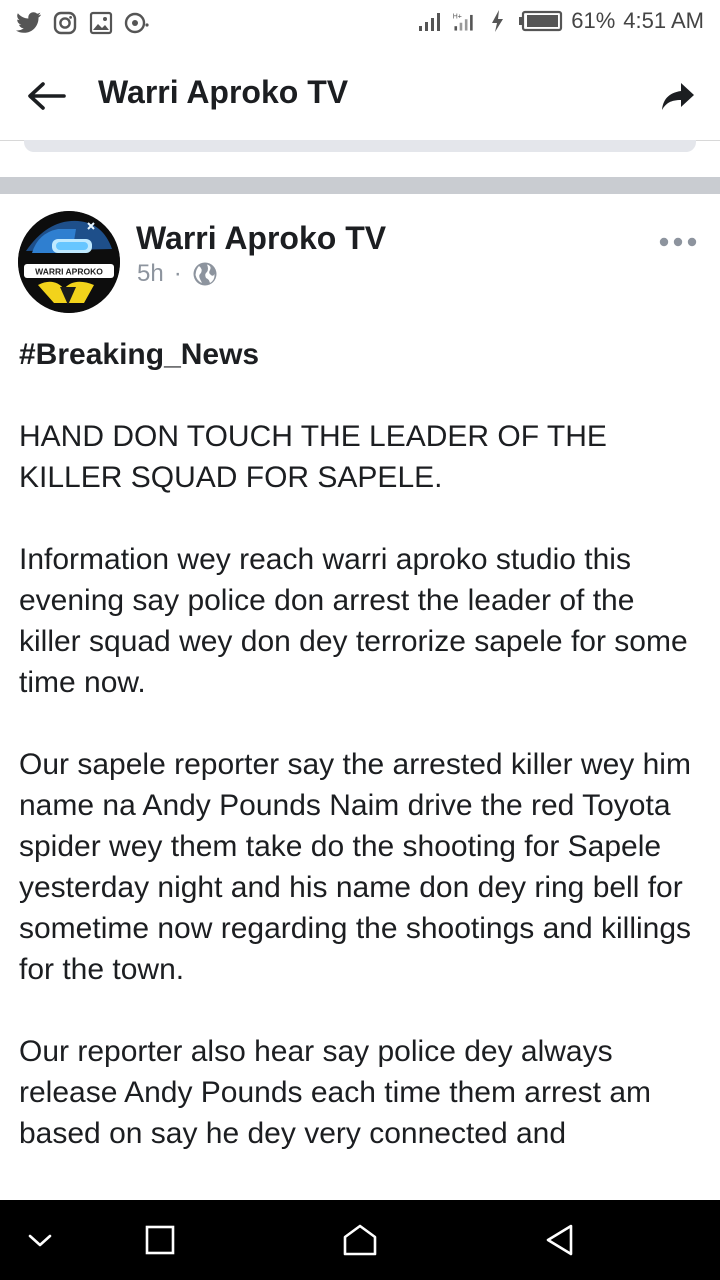  I want to click on svg-text: H+, so click(457, 16).